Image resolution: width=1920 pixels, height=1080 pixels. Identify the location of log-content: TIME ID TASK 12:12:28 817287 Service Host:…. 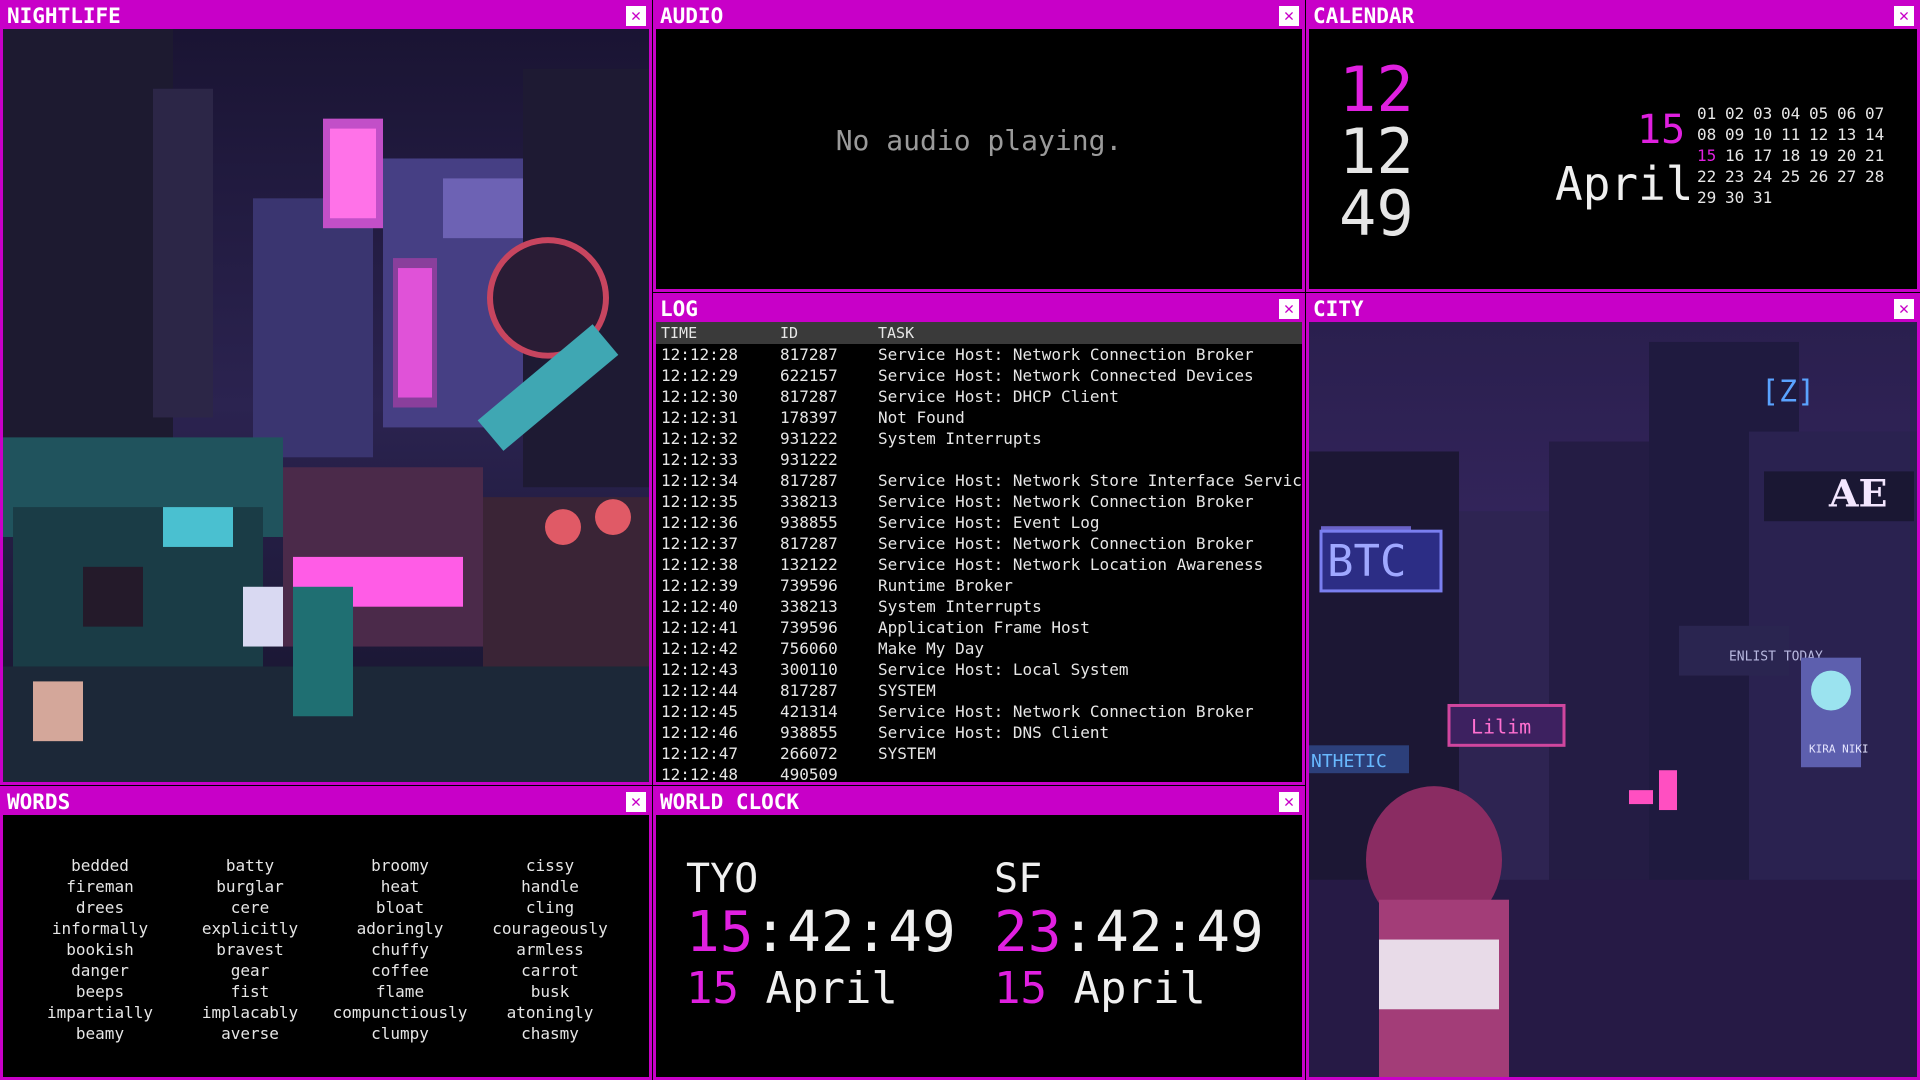
(979, 552).